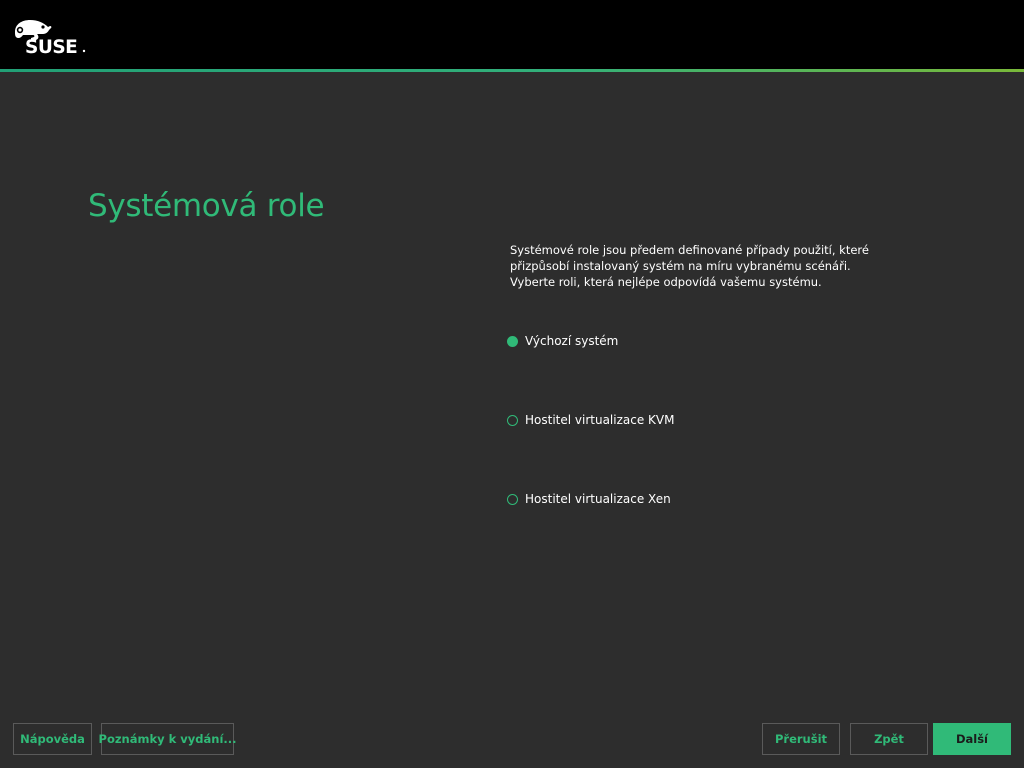 This screenshot has width=1024, height=768. Describe the element at coordinates (52, 739) in the screenshot. I see `help-button: Nápověda` at that location.